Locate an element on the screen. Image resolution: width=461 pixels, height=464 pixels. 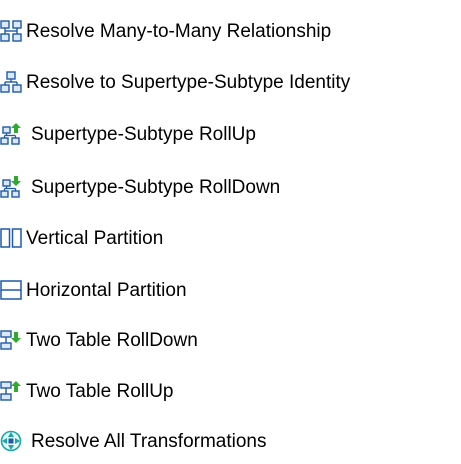
supertype-subtype-hierarchy-icon is located at coordinates (11, 82).